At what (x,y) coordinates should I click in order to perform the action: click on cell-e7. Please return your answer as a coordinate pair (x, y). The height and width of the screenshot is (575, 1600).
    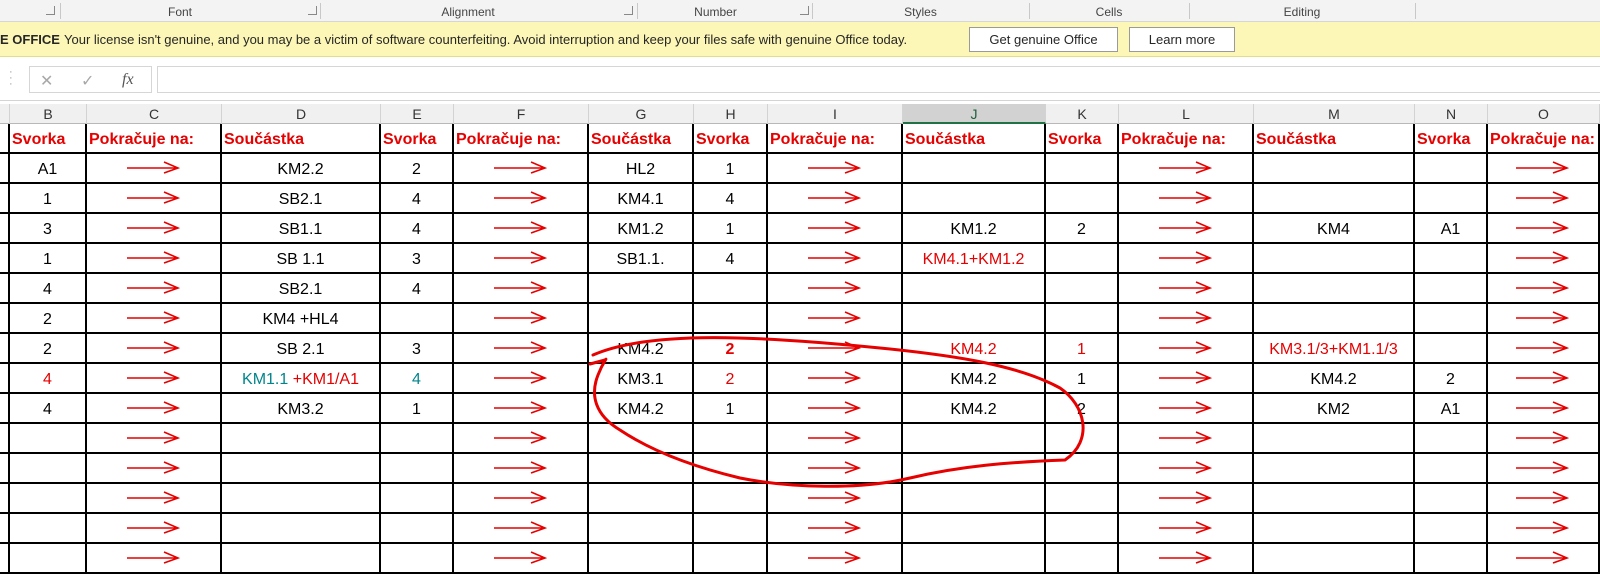
    Looking at the image, I should click on (417, 319).